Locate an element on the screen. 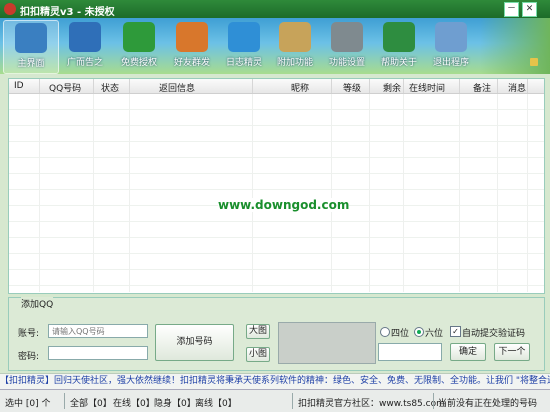  tool-label: 好友群发 is located at coordinates (191, 63).